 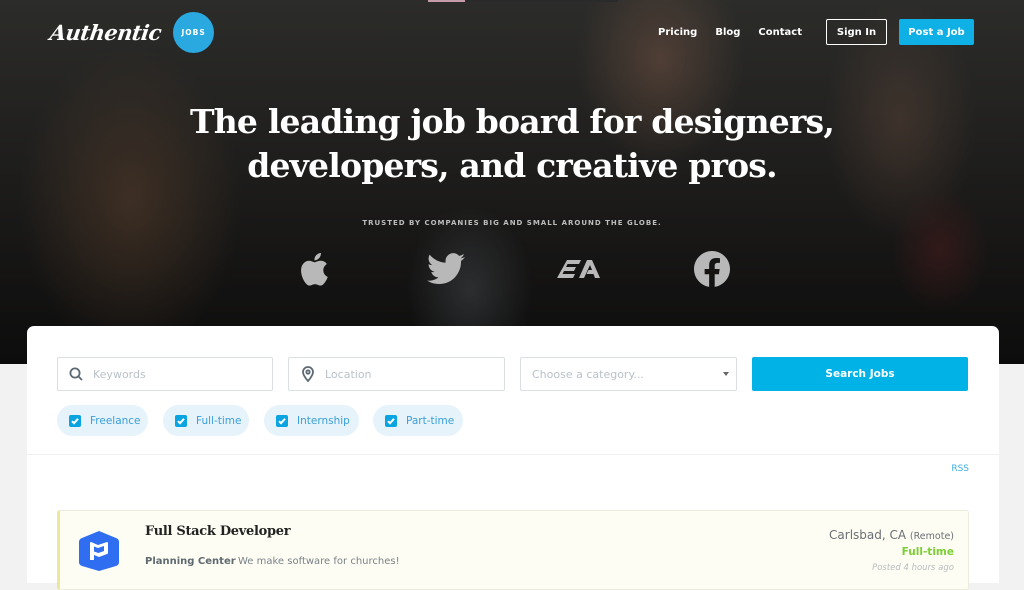 I want to click on job-company: Planning Center, so click(x=190, y=561).